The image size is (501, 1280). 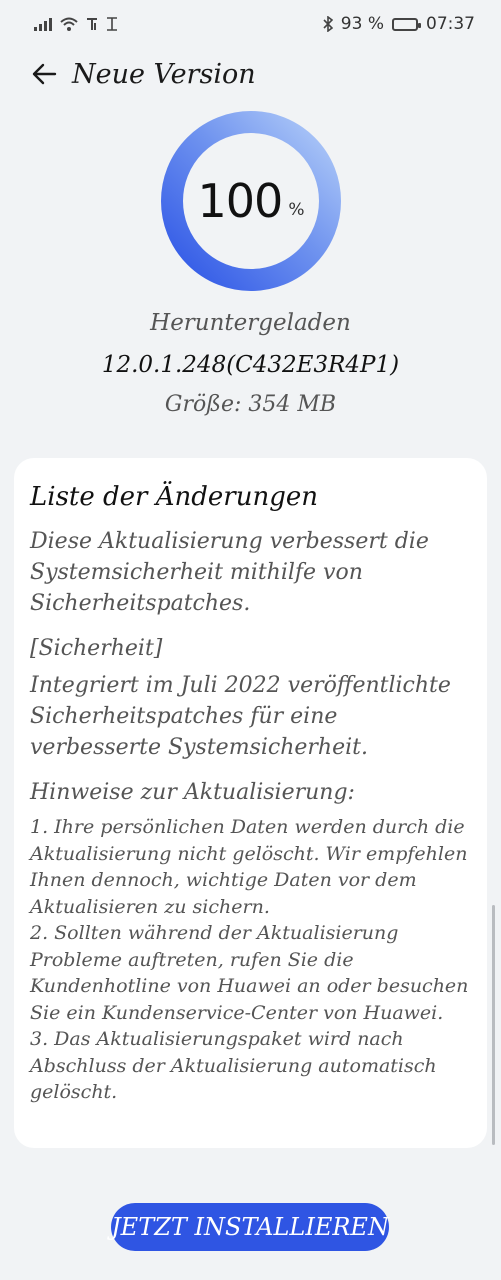 I want to click on bluetooth-icon, so click(x=328, y=24).